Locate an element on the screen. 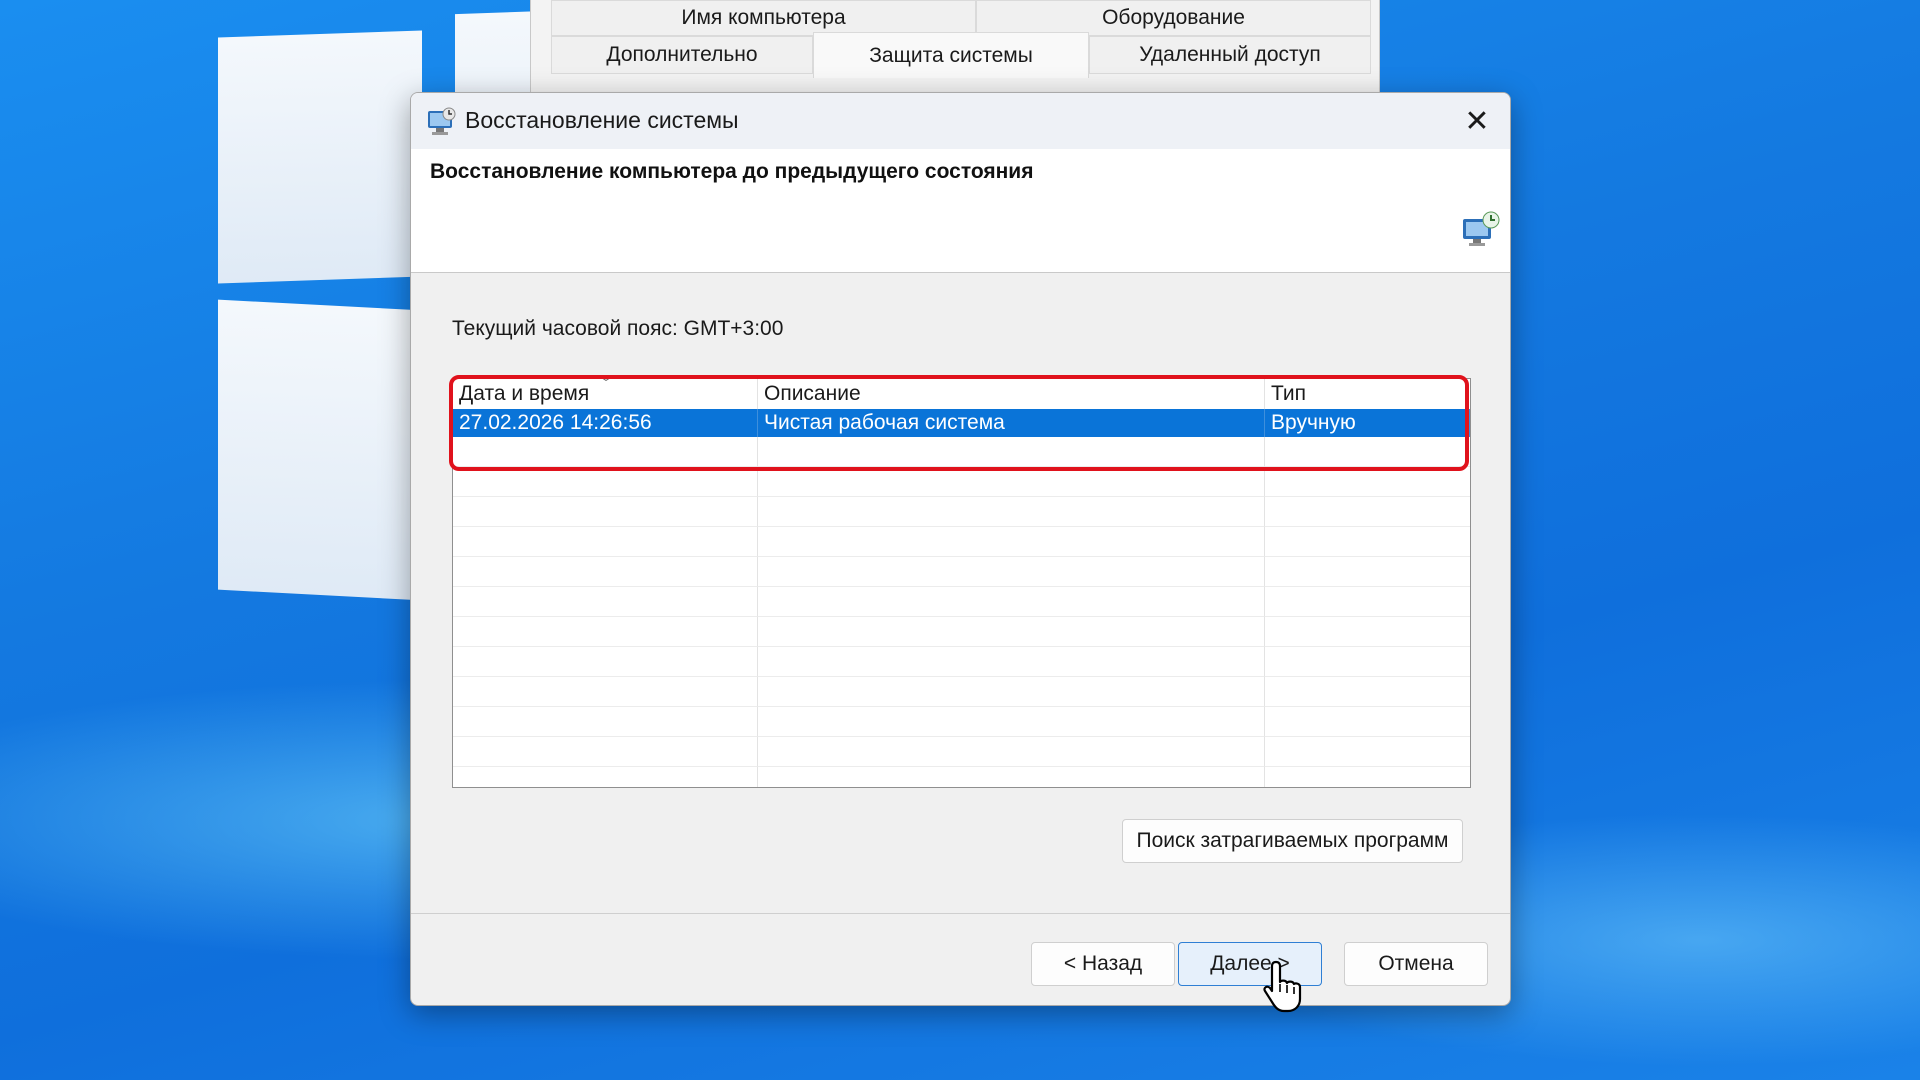  tab-computer-name: Имя компьютера is located at coordinates (763, 18).